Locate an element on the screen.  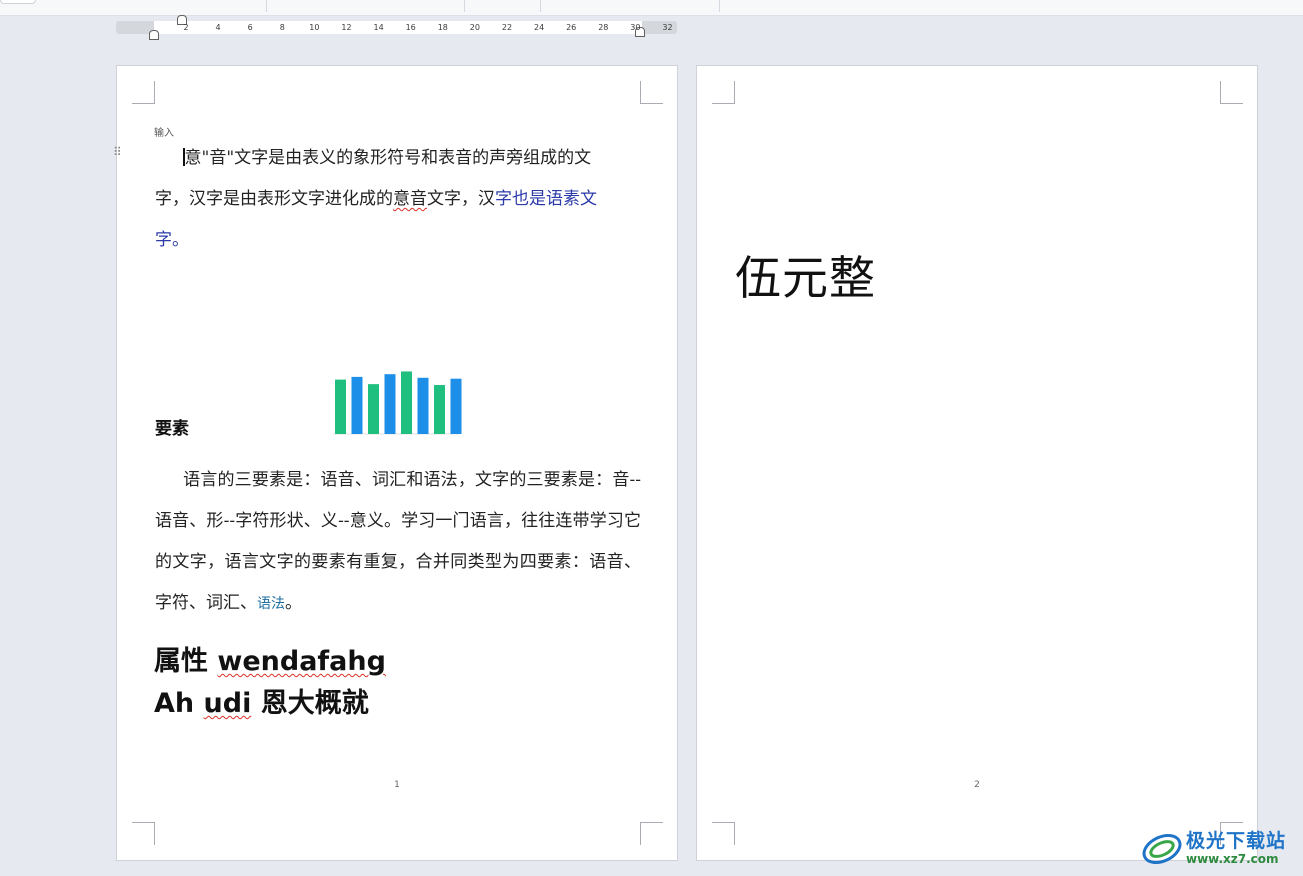
ruler-tick-label: 16 is located at coordinates (410, 27).